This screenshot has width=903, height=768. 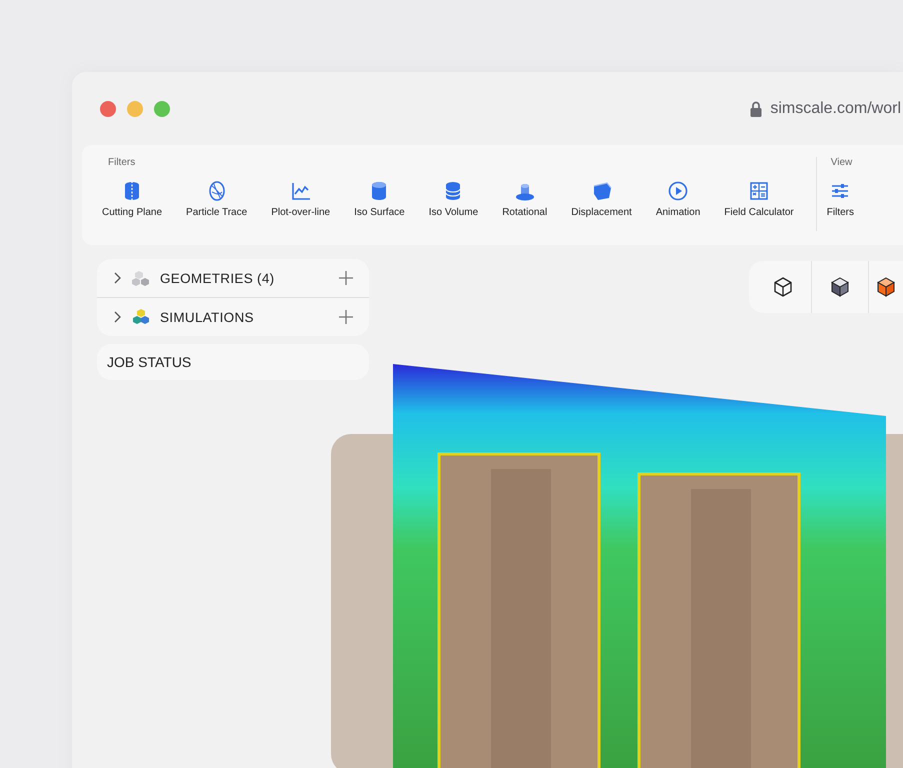 What do you see at coordinates (453, 199) in the screenshot?
I see `toolbar-button: Iso Volume` at bounding box center [453, 199].